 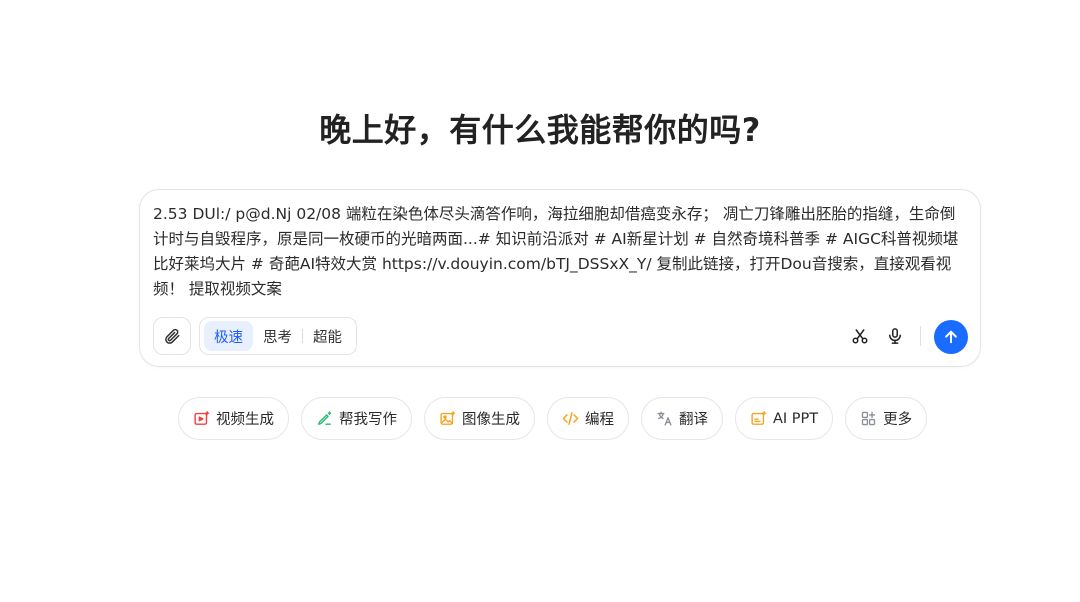 I want to click on chip-more: 更多, so click(x=886, y=418).